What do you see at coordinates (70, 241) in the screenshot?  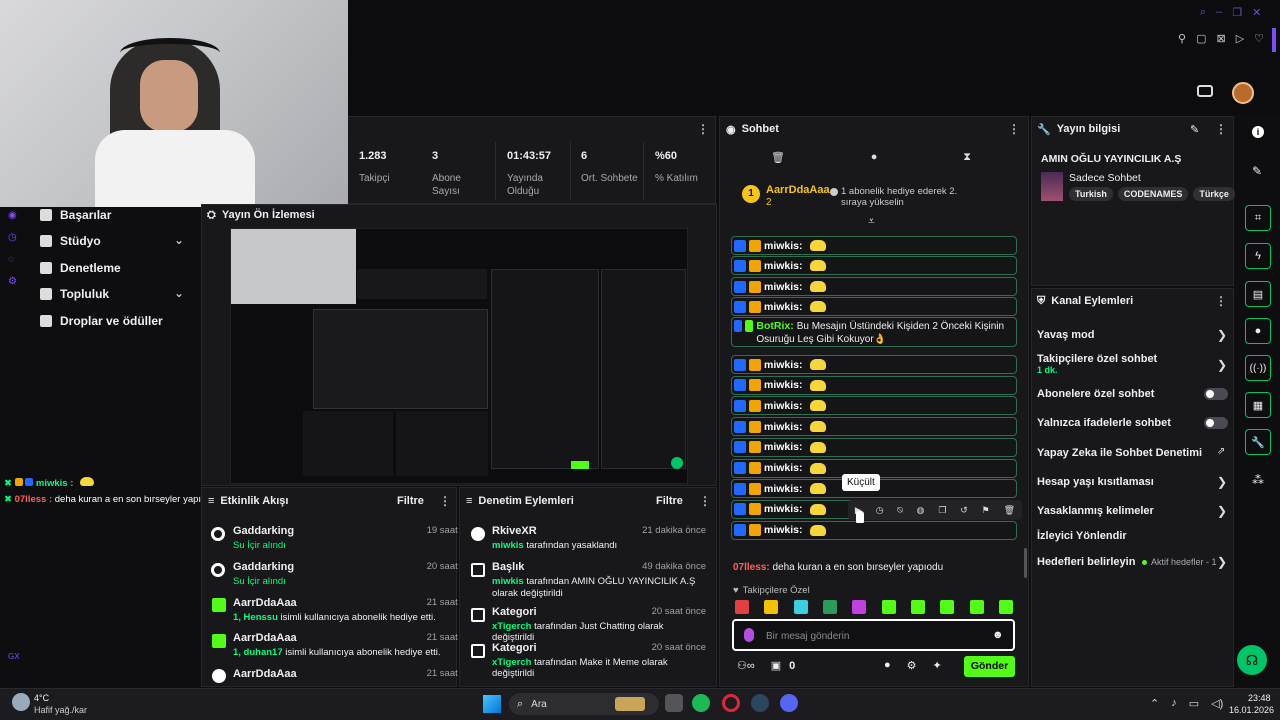 I see `nav-studio: Stüdyo` at bounding box center [70, 241].